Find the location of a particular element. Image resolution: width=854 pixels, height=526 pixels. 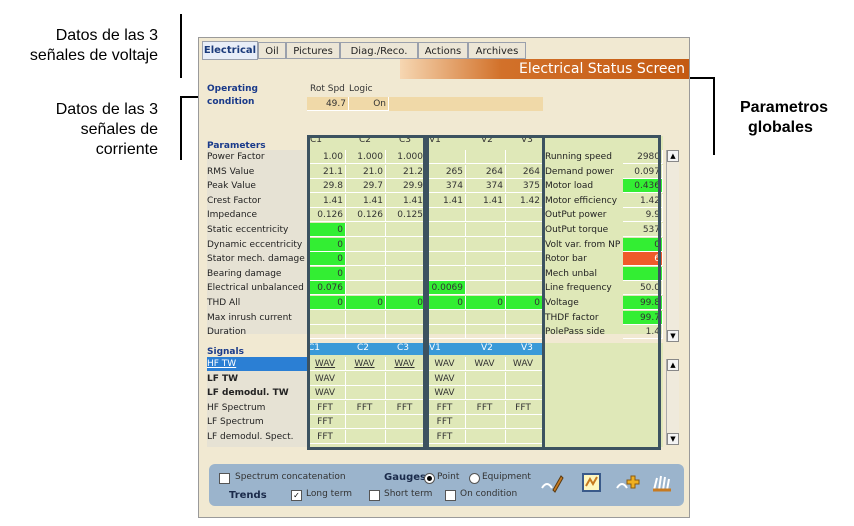

parameter-label: Electrical unbalanced is located at coordinates (255, 288).